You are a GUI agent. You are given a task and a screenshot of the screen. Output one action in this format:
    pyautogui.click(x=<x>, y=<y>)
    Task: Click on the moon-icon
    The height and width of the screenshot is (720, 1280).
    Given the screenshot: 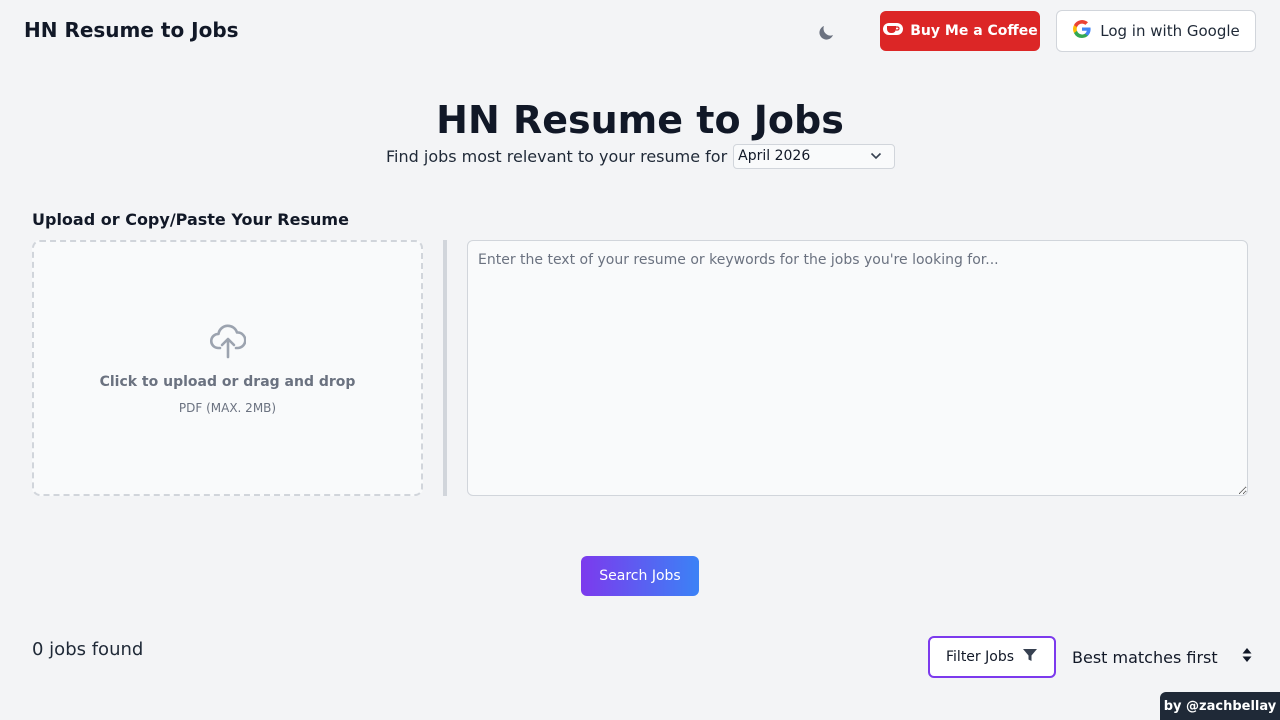 What is the action you would take?
    pyautogui.click(x=827, y=32)
    